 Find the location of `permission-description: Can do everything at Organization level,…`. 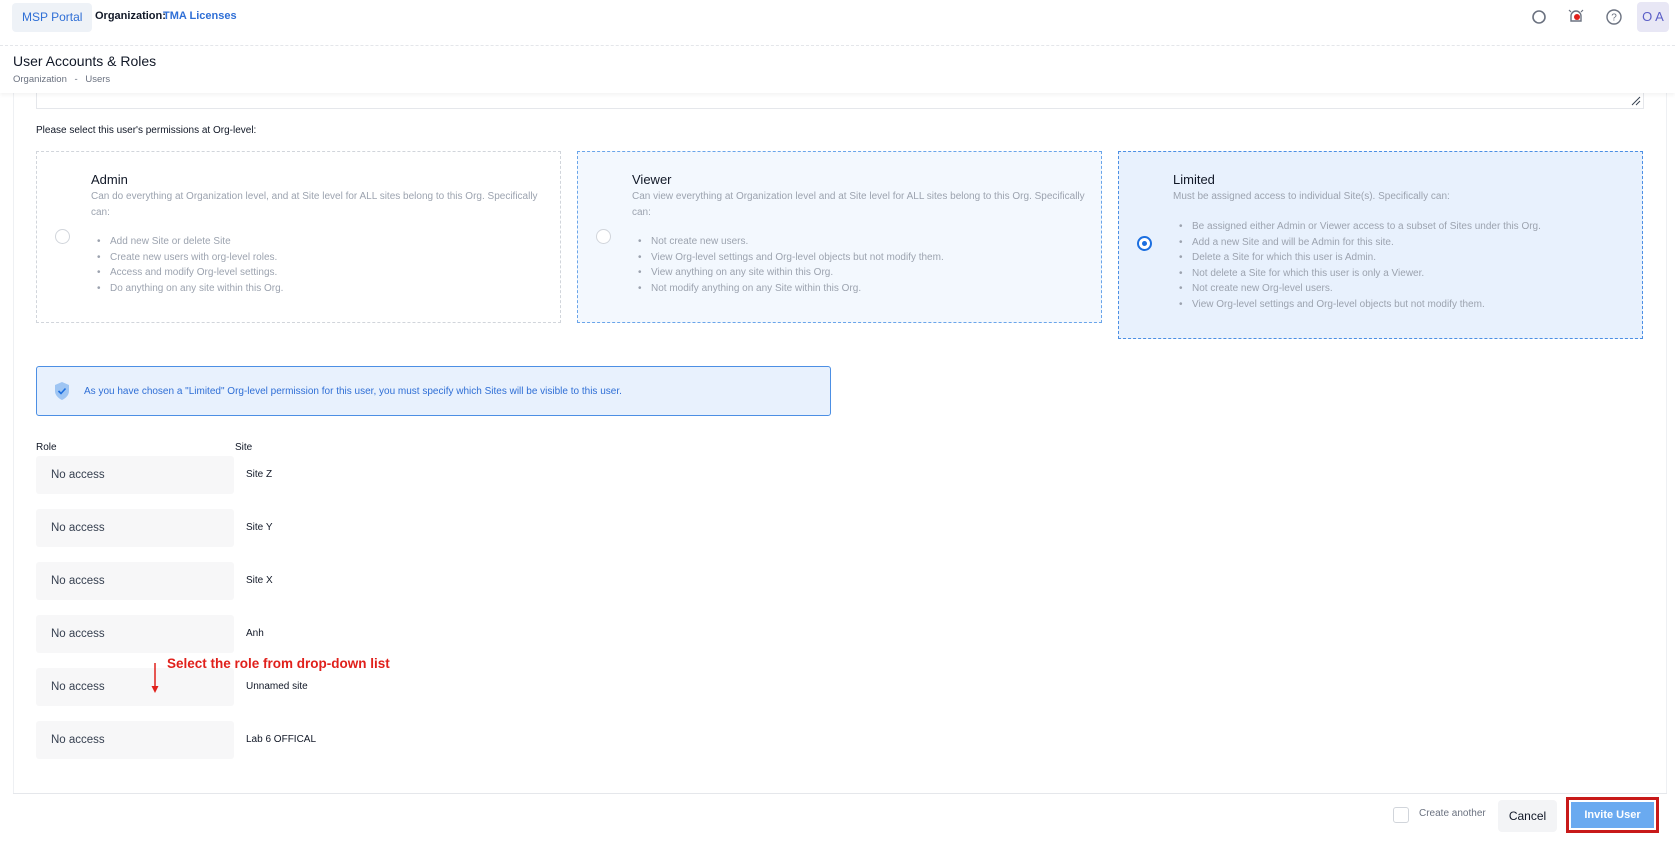

permission-description: Can do everything at Organization level,… is located at coordinates (314, 204).